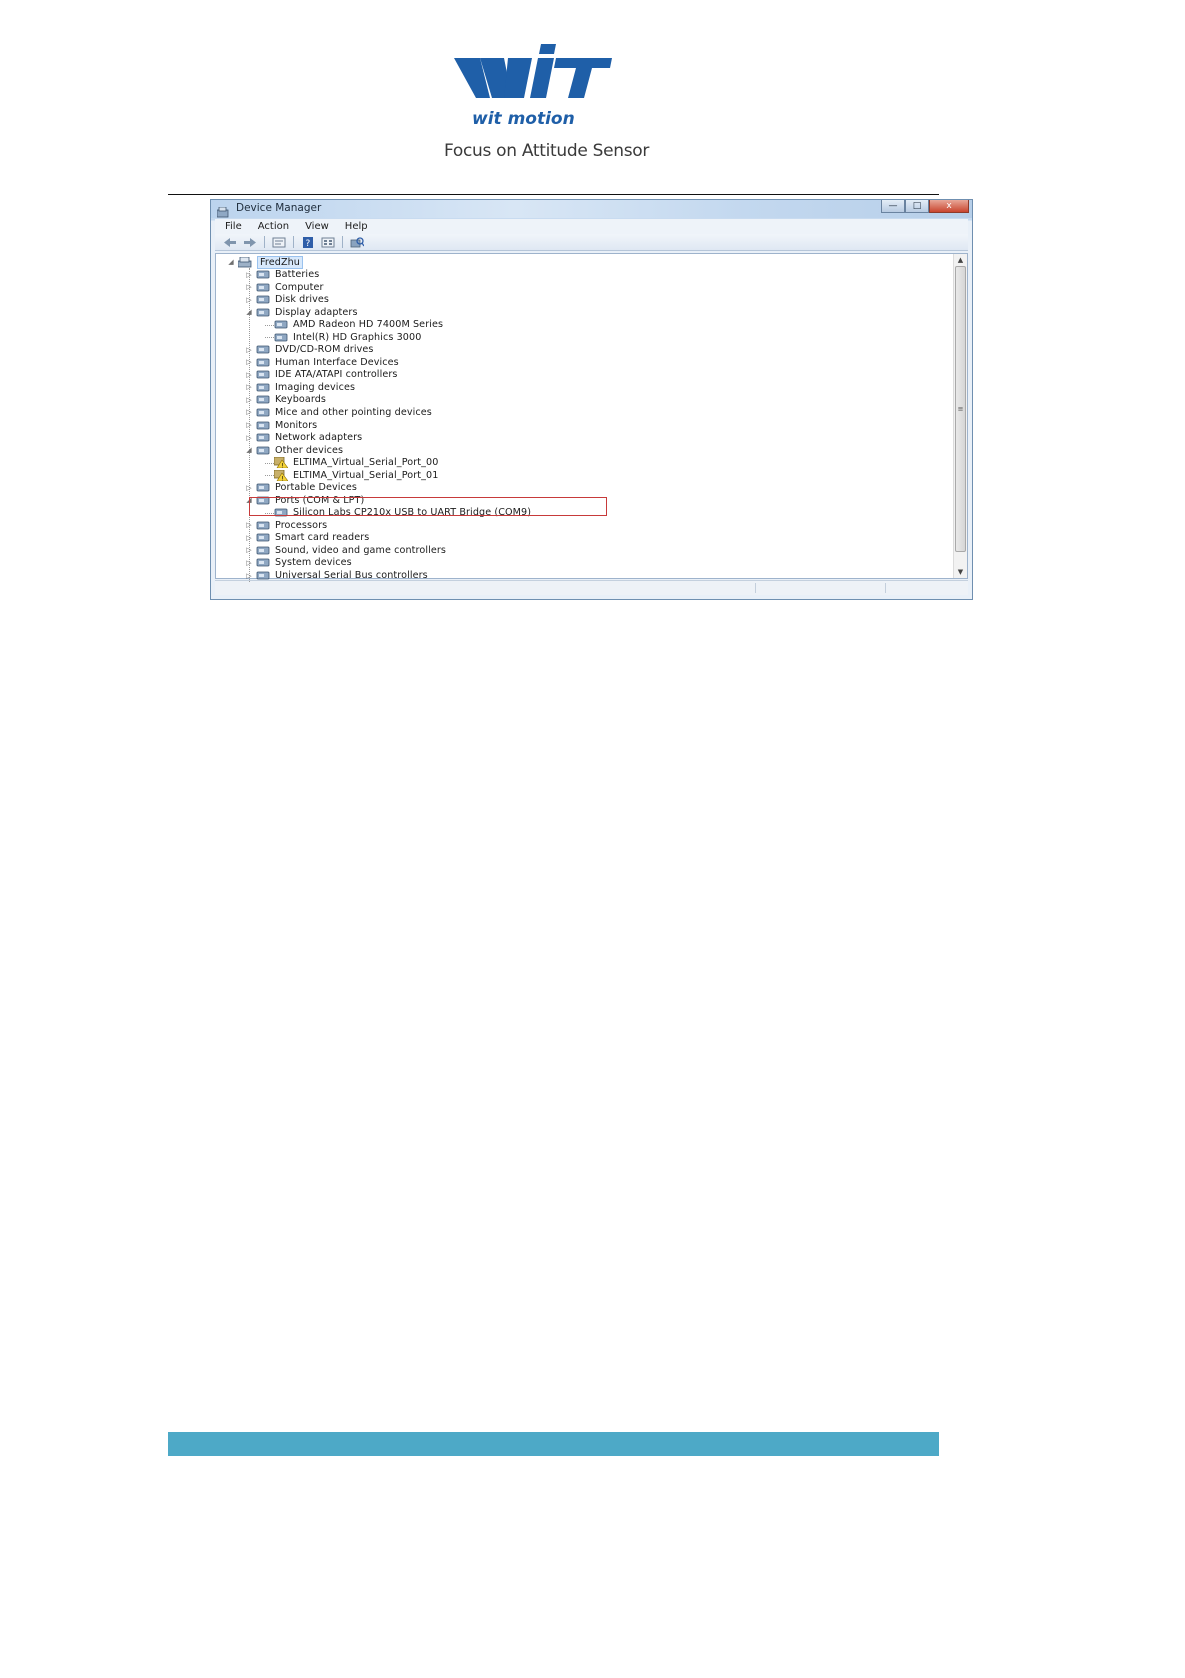 Image resolution: width=1185 pixels, height=1678 pixels. What do you see at coordinates (230, 242) in the screenshot?
I see `back-icon` at bounding box center [230, 242].